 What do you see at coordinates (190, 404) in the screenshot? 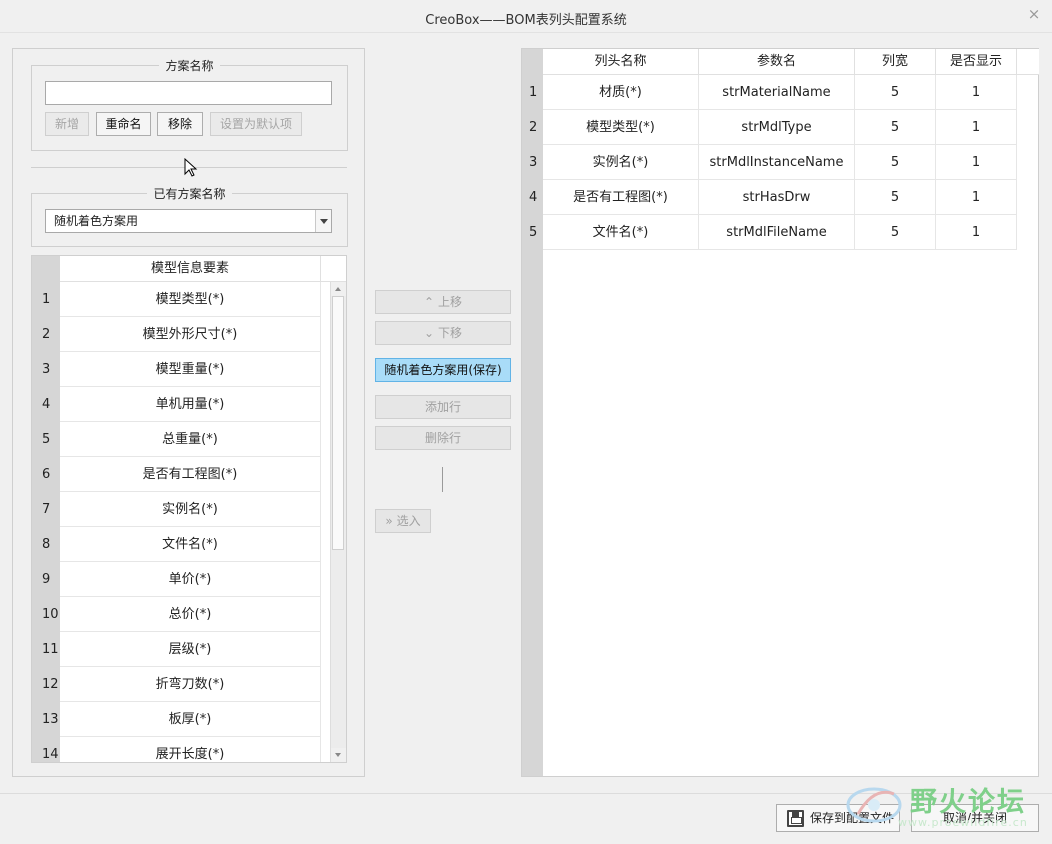
I see `table-row: 单机用量(*)` at bounding box center [190, 404].